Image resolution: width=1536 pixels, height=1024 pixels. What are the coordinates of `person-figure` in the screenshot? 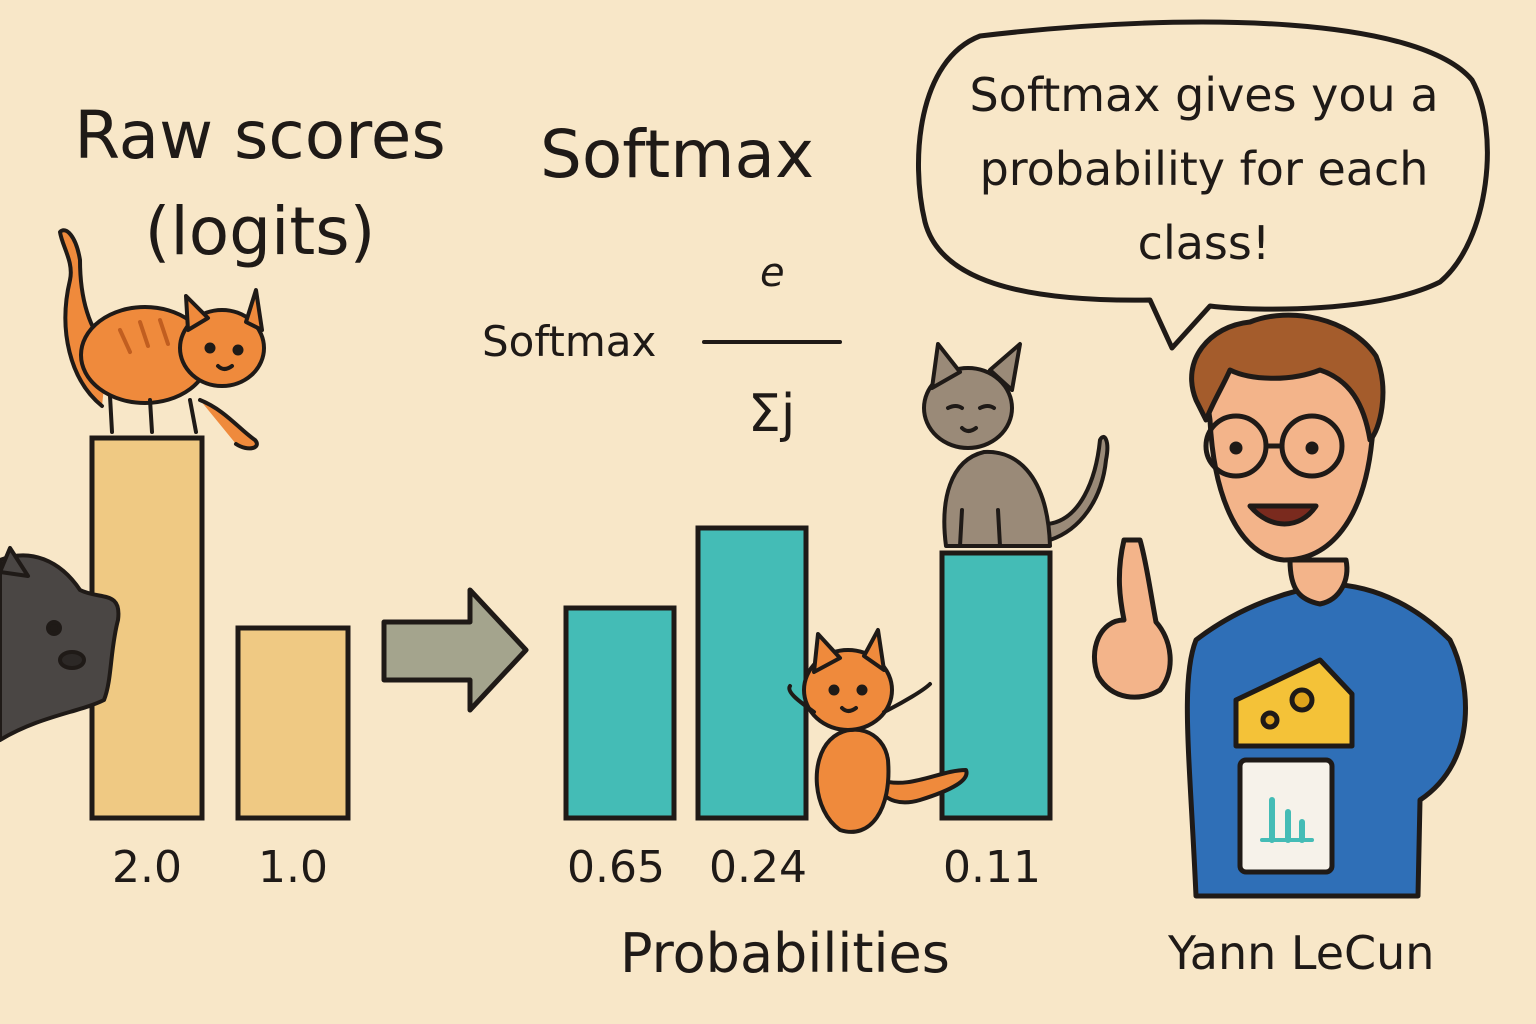 It's located at (1280, 605).